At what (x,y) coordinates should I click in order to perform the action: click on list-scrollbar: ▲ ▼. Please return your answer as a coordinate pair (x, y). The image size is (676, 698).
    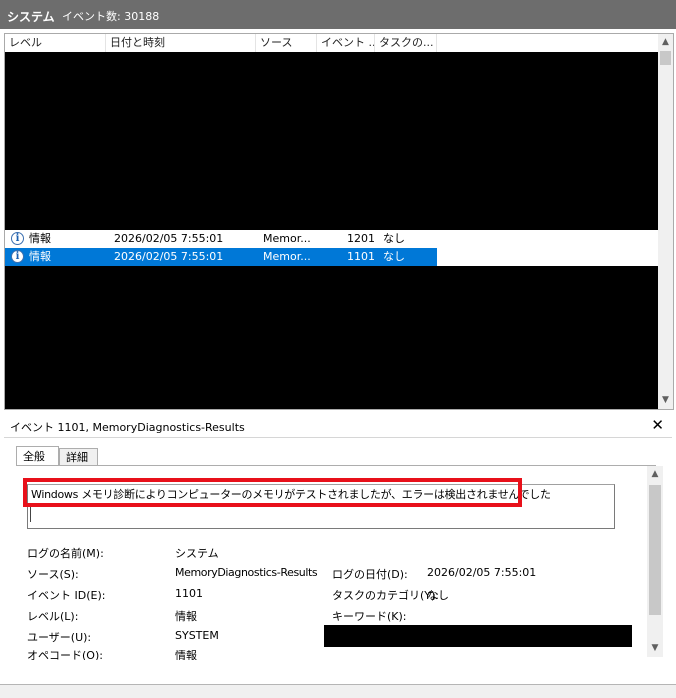
    Looking at the image, I should click on (665, 221).